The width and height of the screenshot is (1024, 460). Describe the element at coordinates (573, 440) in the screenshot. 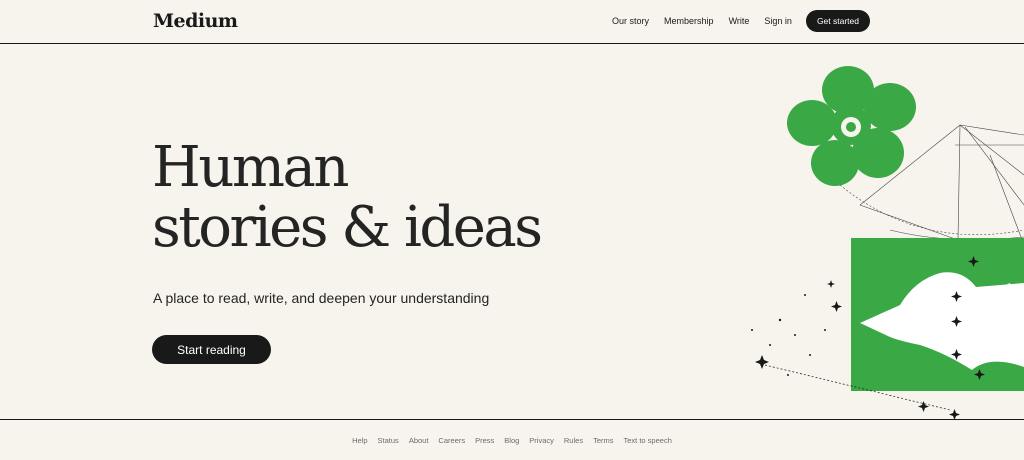

I see `footer-link-rules: Rules` at that location.